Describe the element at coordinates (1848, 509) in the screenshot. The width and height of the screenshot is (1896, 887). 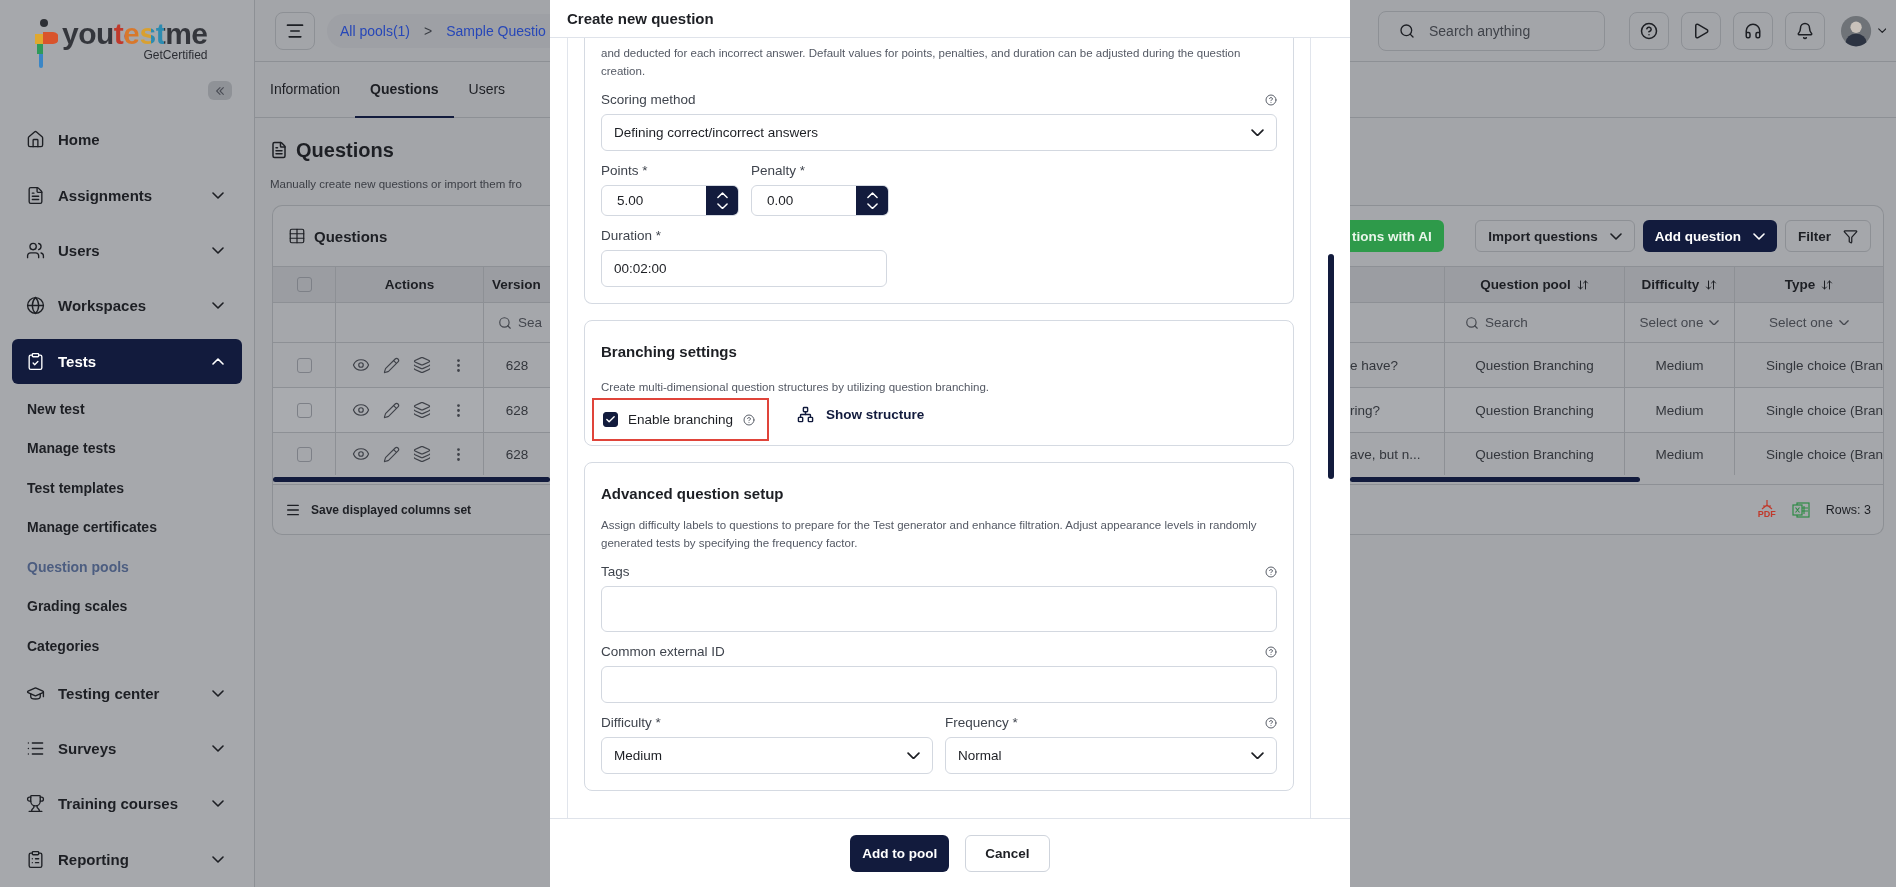
I see `rows-count: Rows: 3` at that location.